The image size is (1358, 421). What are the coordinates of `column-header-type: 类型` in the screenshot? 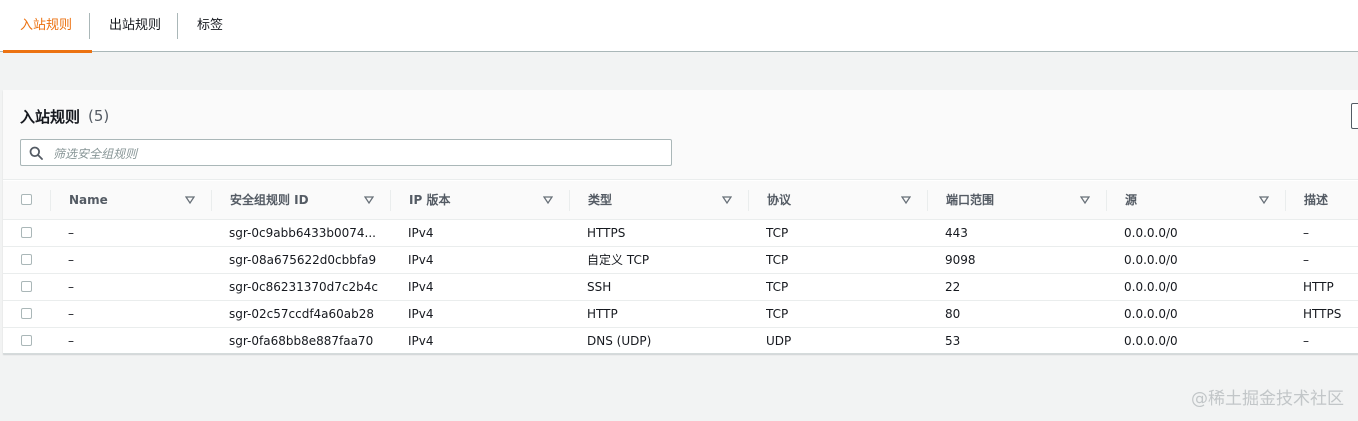 It's located at (600, 200).